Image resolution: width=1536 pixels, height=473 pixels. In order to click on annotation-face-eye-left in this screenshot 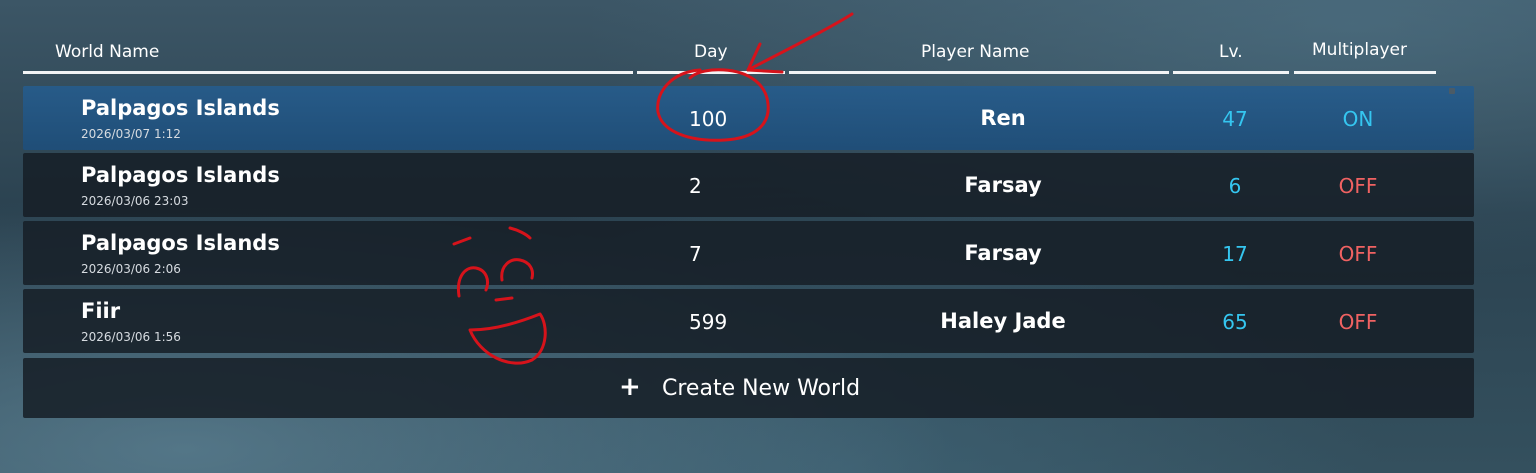, I will do `click(473, 282)`.